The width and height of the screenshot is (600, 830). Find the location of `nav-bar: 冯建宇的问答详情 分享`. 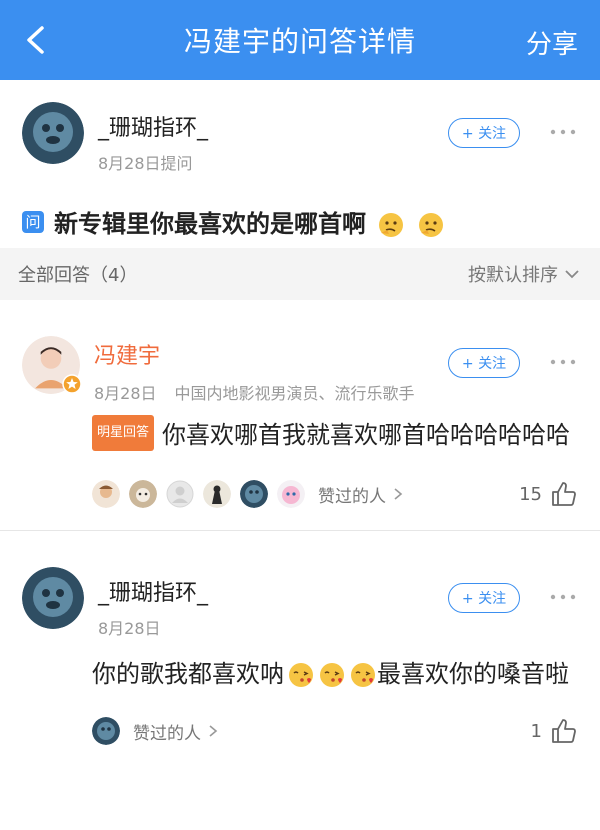

nav-bar: 冯建宇的问答详情 分享 is located at coordinates (300, 40).